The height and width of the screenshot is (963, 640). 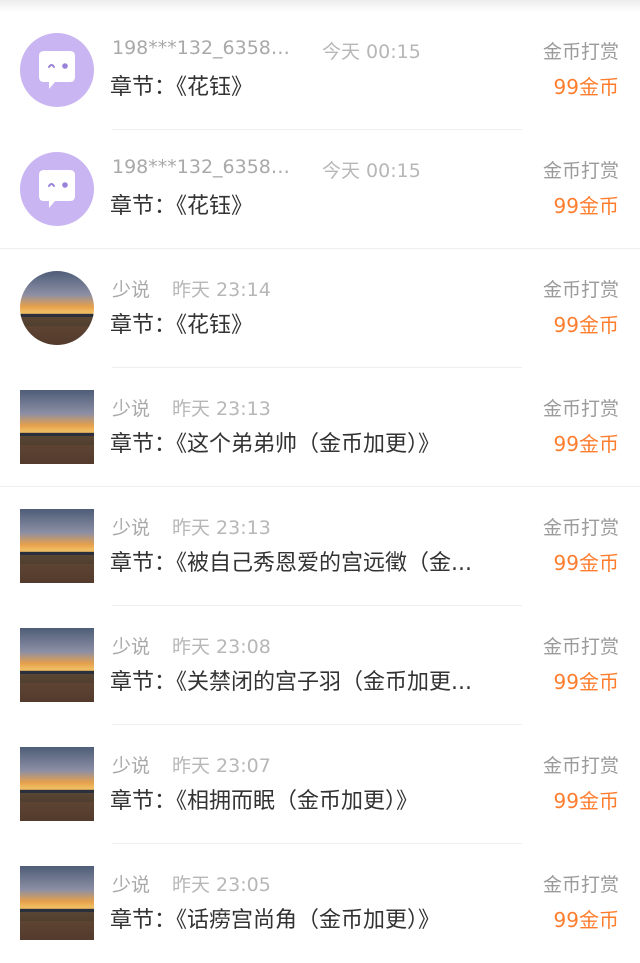 I want to click on list-item: 少说 昨天 23:14 章节：《花钰》 金币打赏 99金币, so click(x=320, y=308).